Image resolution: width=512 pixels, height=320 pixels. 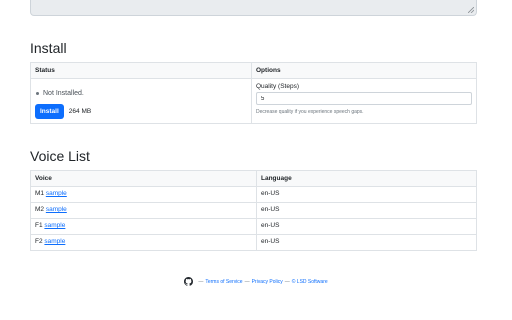 I want to click on status-dot-icon, so click(x=37, y=93).